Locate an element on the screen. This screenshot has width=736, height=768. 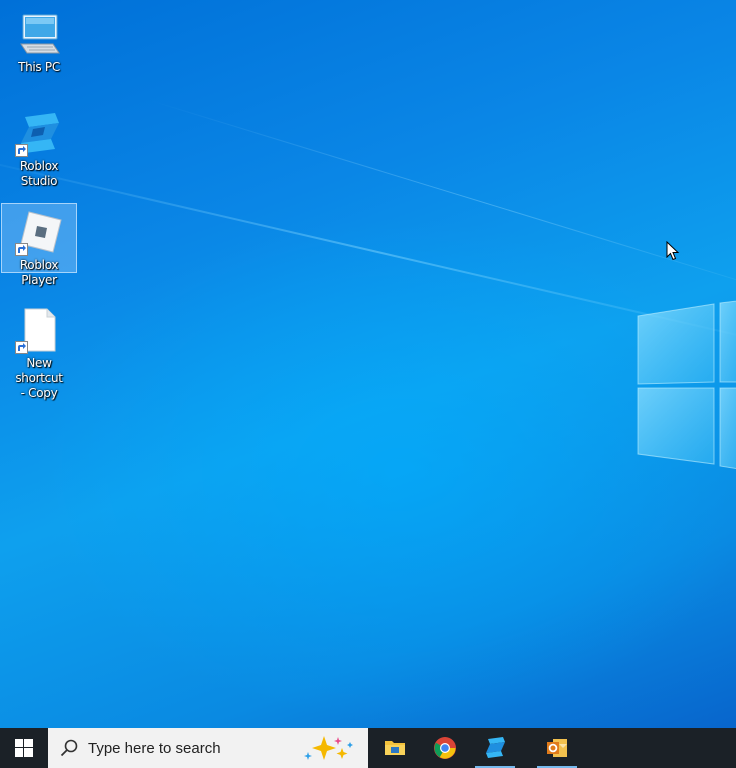
desktop-icon-new-shortcut-copy: New shortcut - Copy is located at coordinates (39, 351).